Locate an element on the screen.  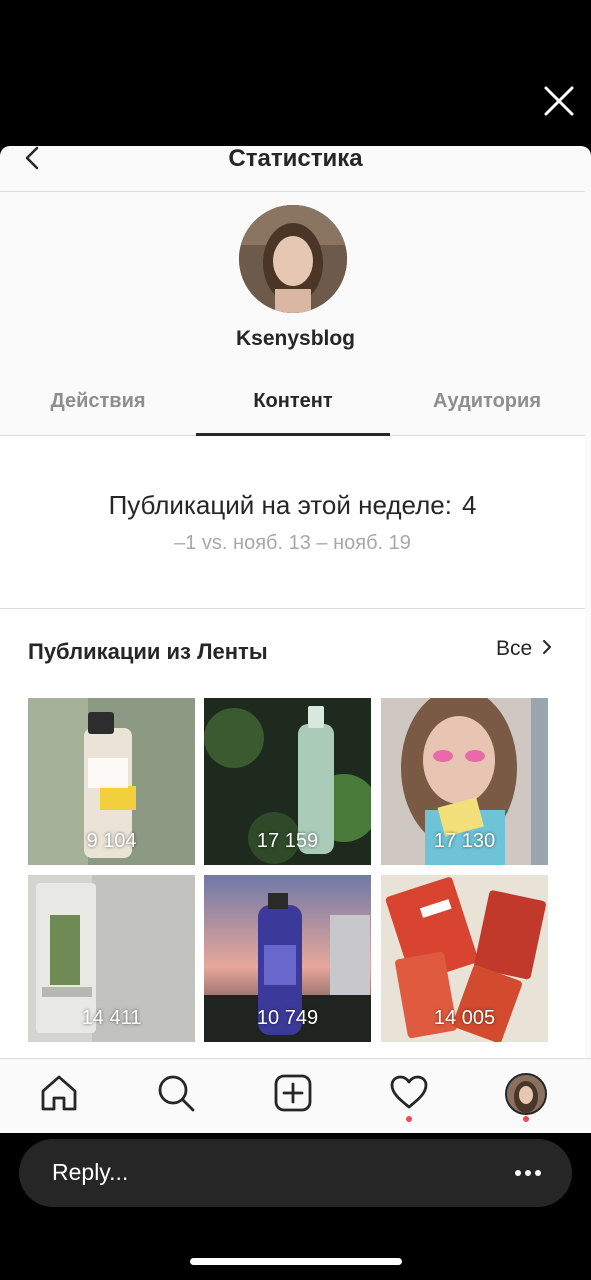
post-view-count: 17 130 is located at coordinates (464, 841).